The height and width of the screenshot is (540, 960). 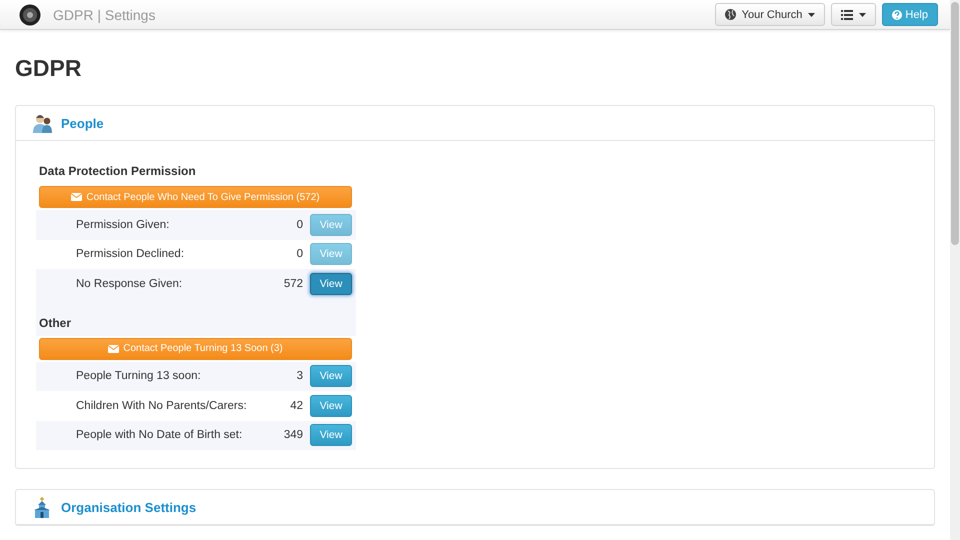 I want to click on list-icon, so click(x=847, y=15).